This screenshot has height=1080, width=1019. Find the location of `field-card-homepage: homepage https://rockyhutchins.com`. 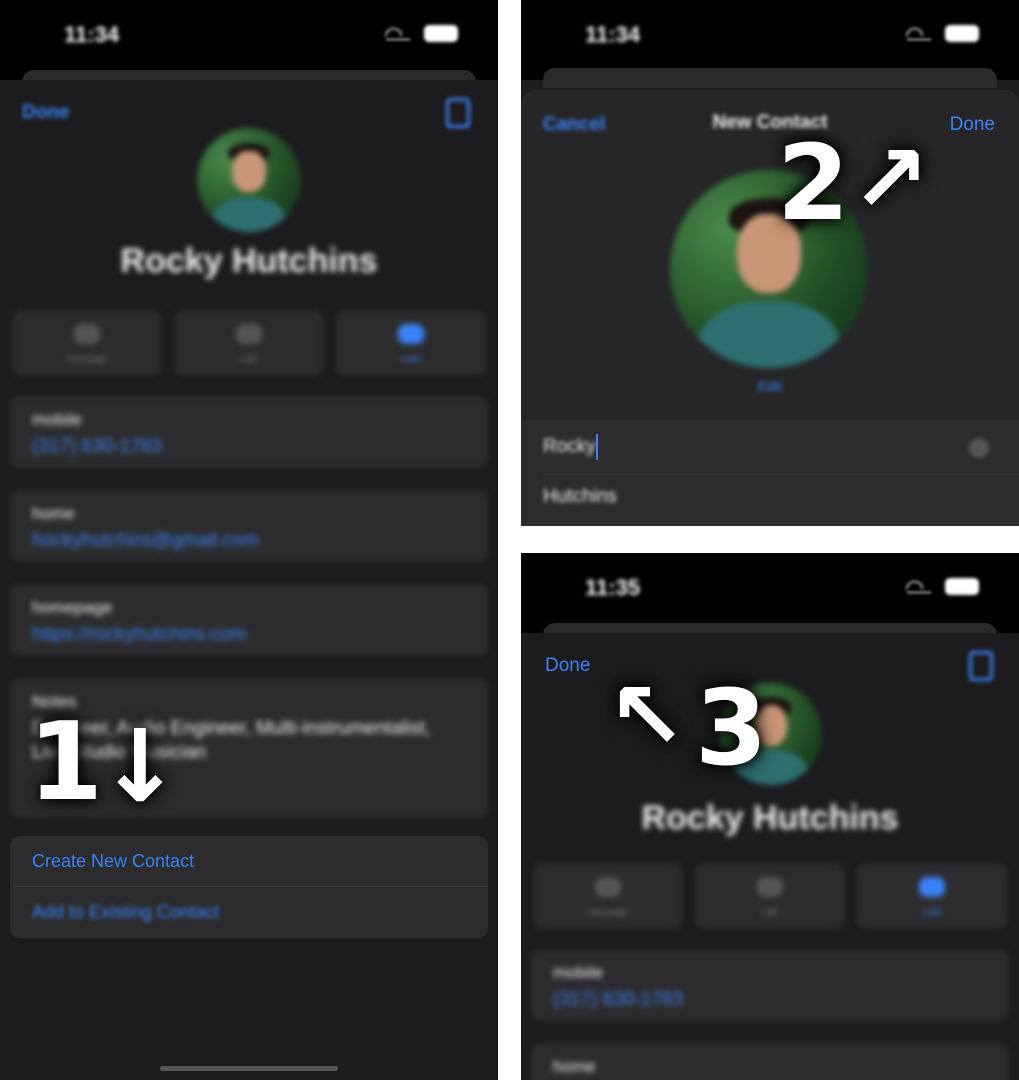

field-card-homepage: homepage https://rockyhutchins.com is located at coordinates (249, 620).